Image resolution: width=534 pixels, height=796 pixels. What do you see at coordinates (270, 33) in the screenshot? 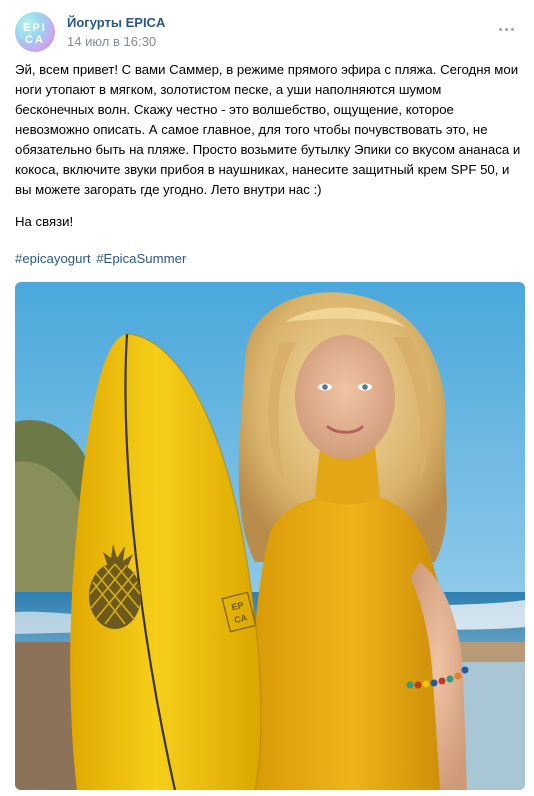
I see `post-header: EPI CA Йогурты EPICA 14 июл в 16:30` at bounding box center [270, 33].